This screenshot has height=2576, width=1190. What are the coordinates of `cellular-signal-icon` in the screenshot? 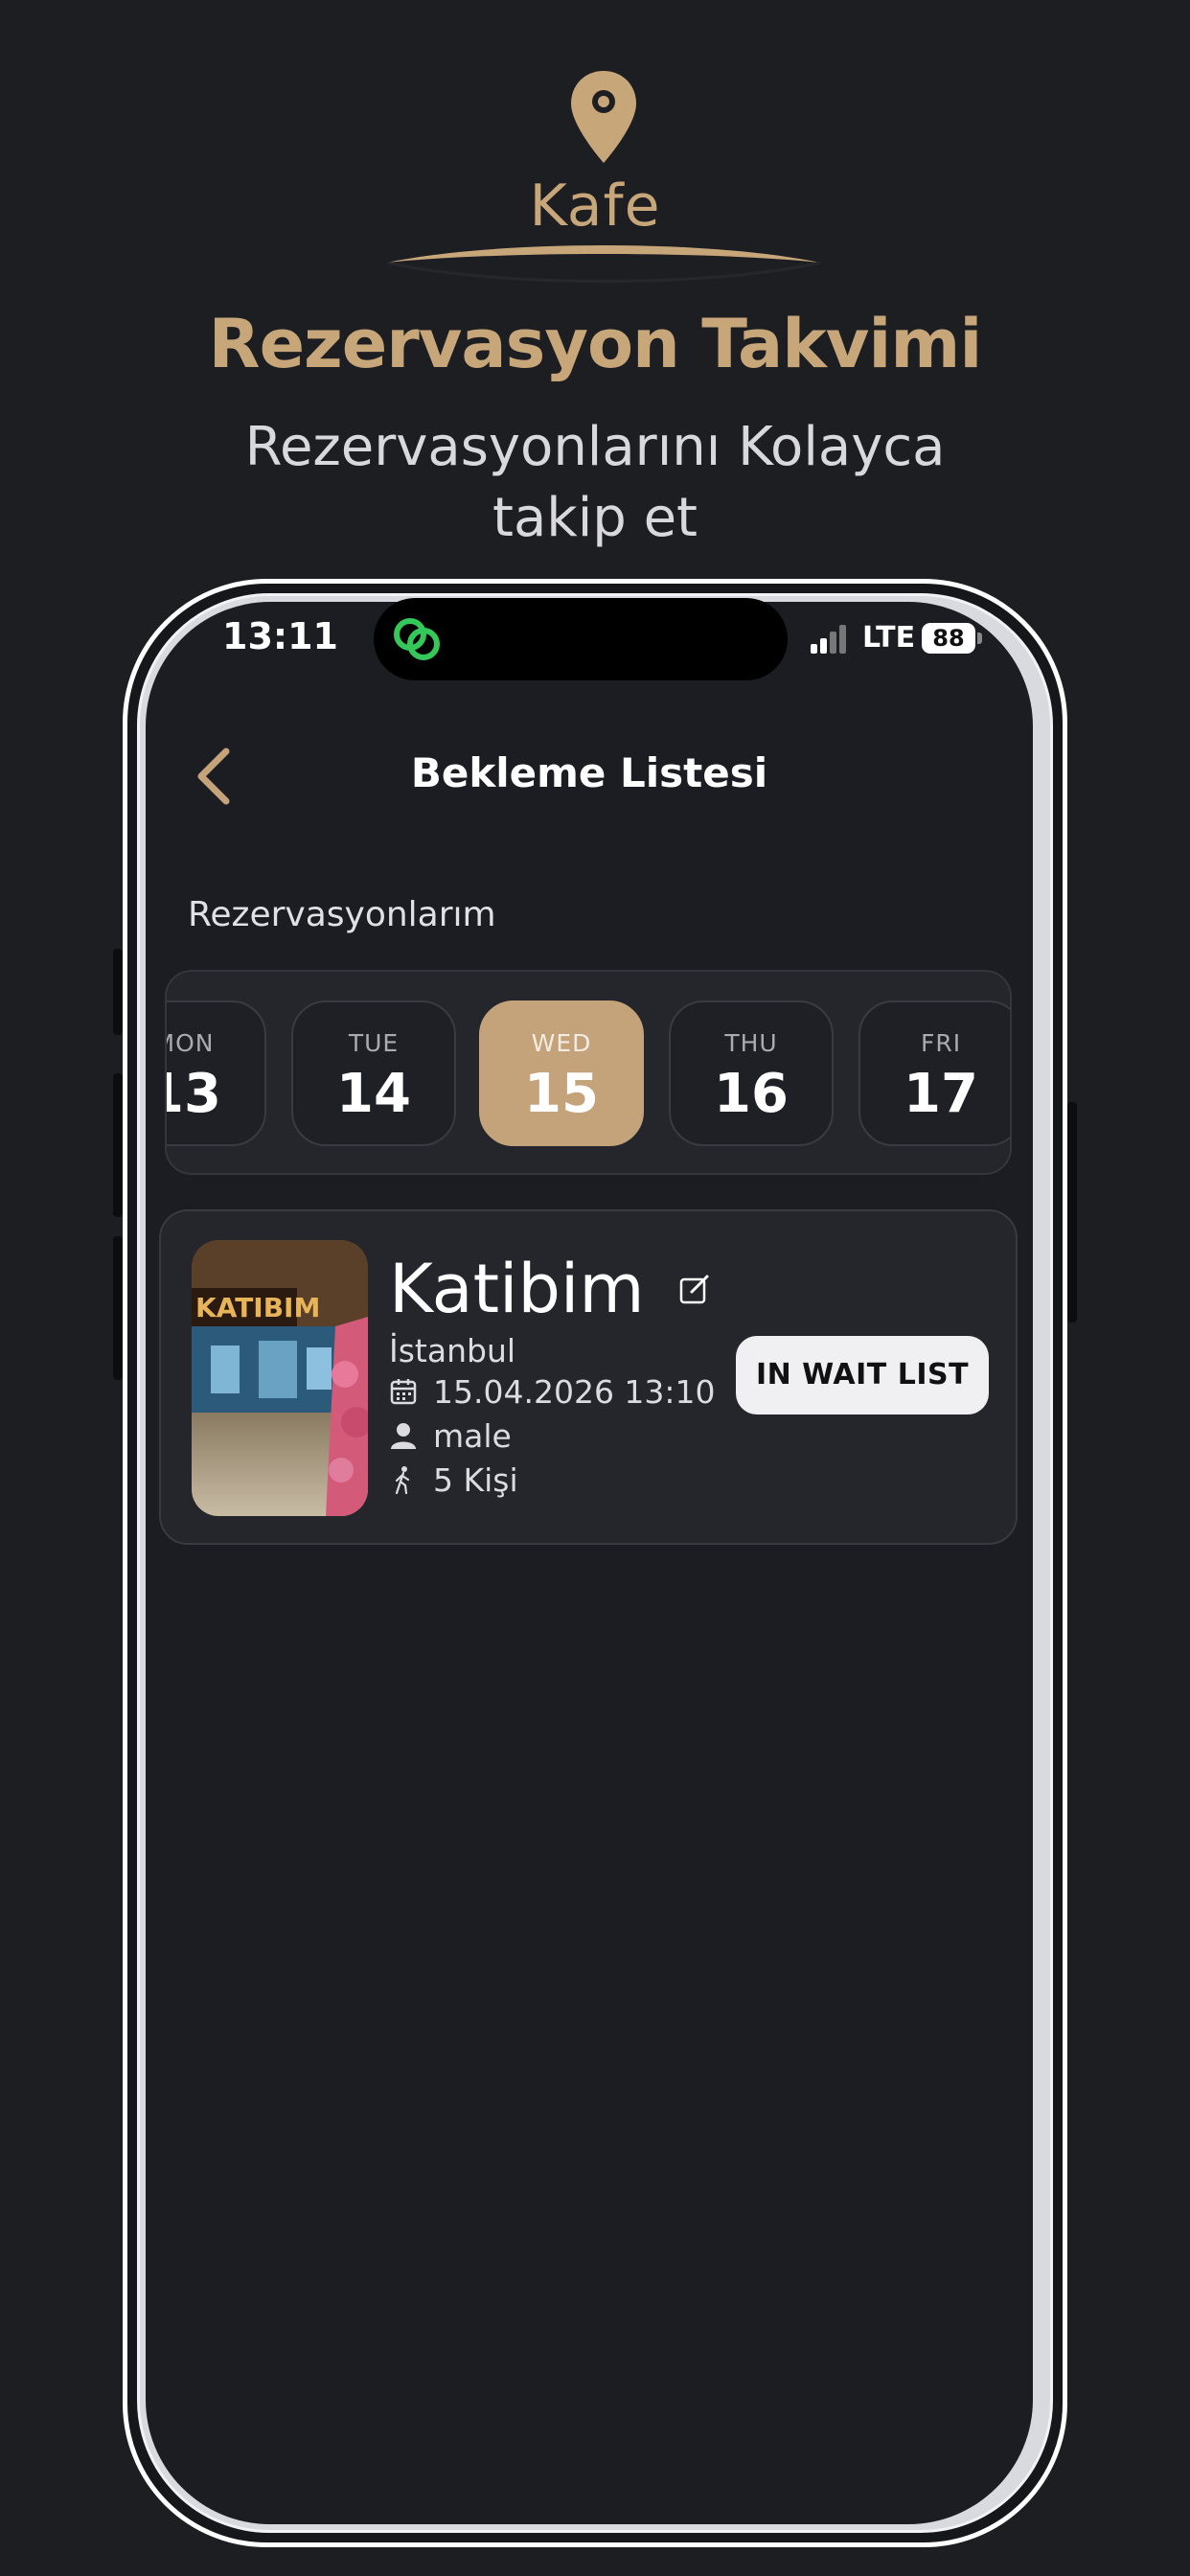 It's located at (828, 639).